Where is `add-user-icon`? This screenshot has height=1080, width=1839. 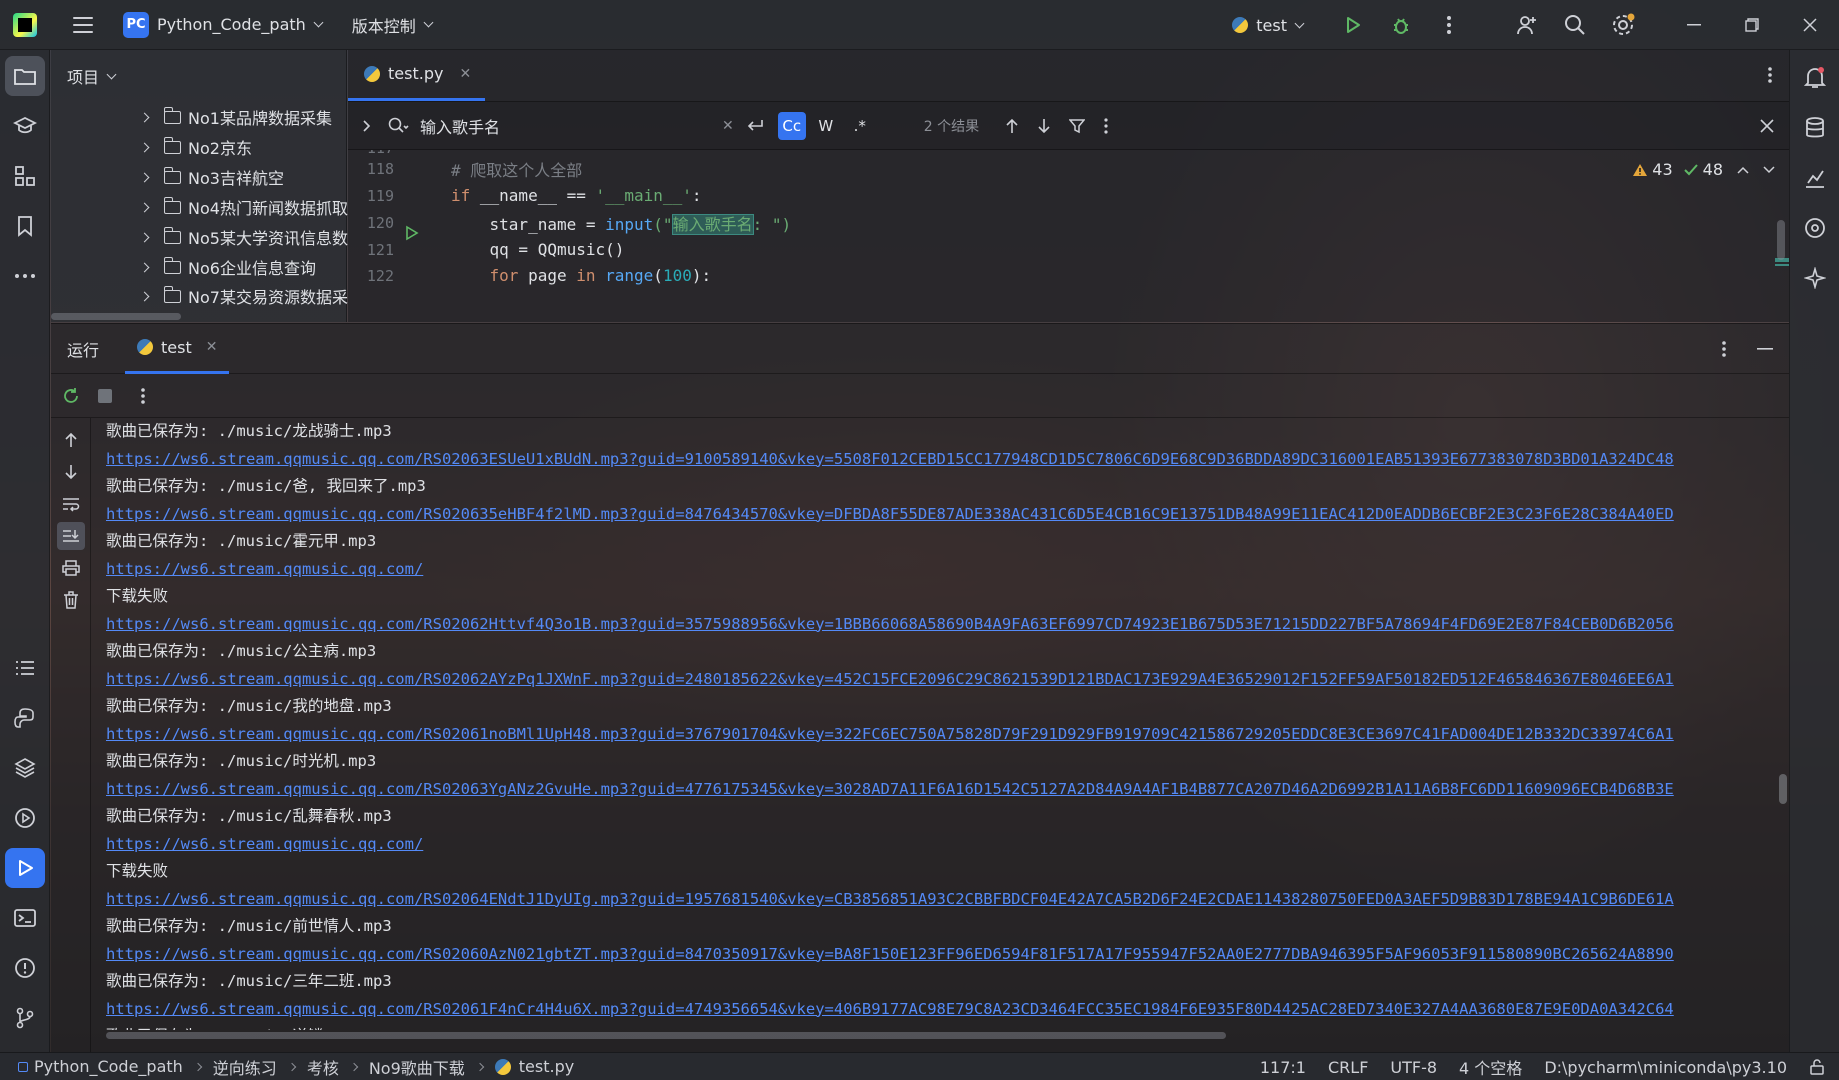
add-user-icon is located at coordinates (1527, 25).